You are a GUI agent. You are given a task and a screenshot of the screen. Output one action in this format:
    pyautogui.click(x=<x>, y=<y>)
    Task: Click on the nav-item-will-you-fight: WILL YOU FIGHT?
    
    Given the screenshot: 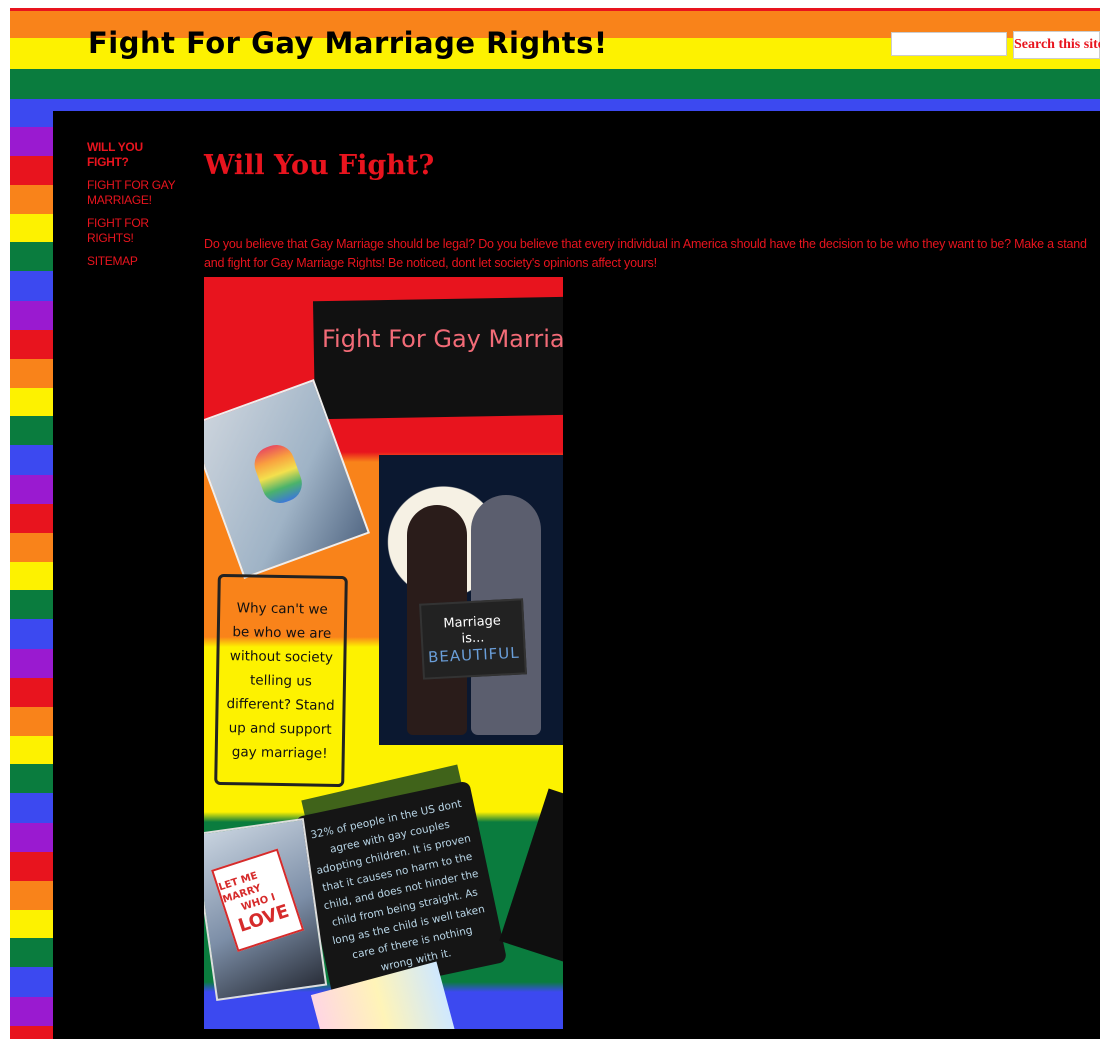 What is the action you would take?
    pyautogui.click(x=137, y=155)
    